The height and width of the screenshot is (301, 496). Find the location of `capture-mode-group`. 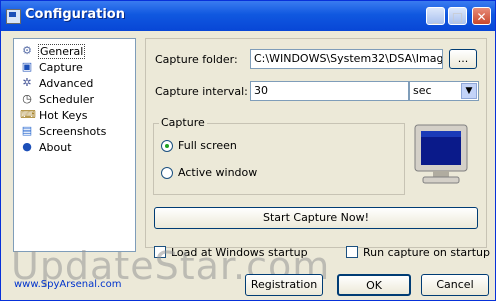

capture-mode-group is located at coordinates (279, 159).